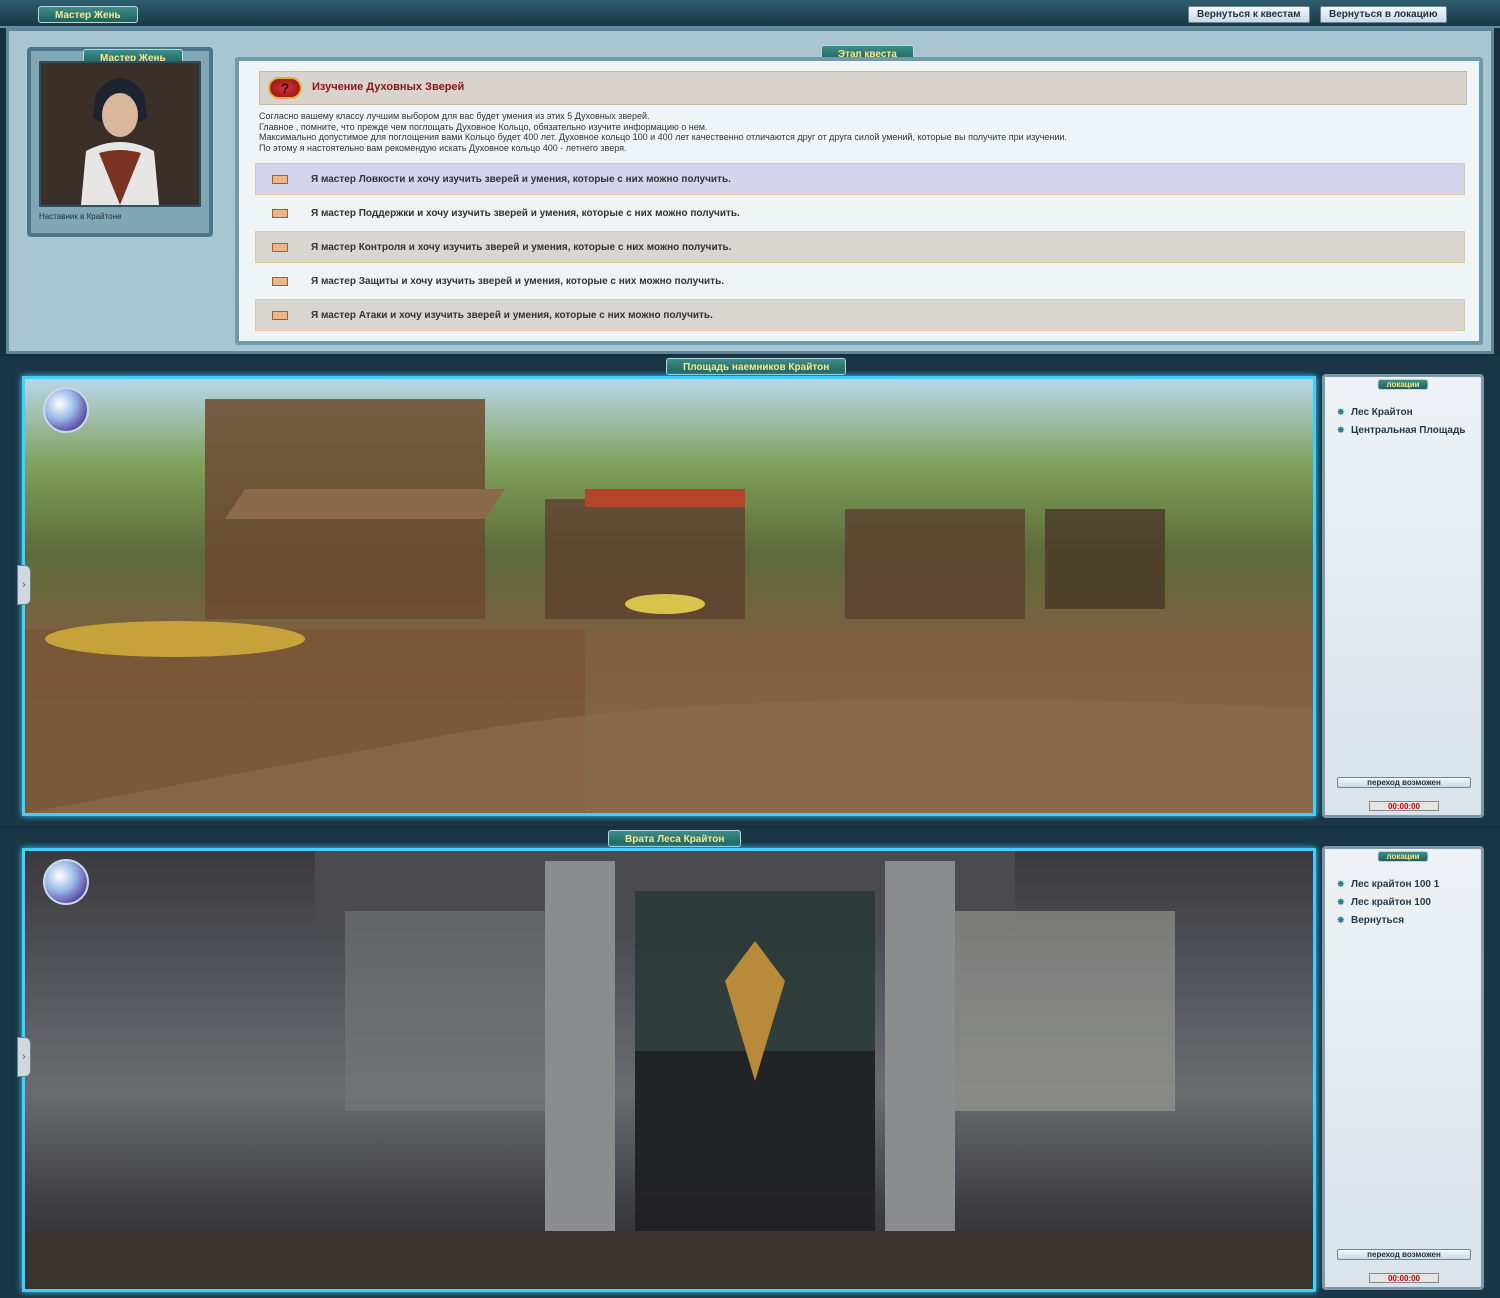 The width and height of the screenshot is (1500, 1298). I want to click on location-link-forest-100: ✸ Лес крайтон 100, so click(1384, 902).